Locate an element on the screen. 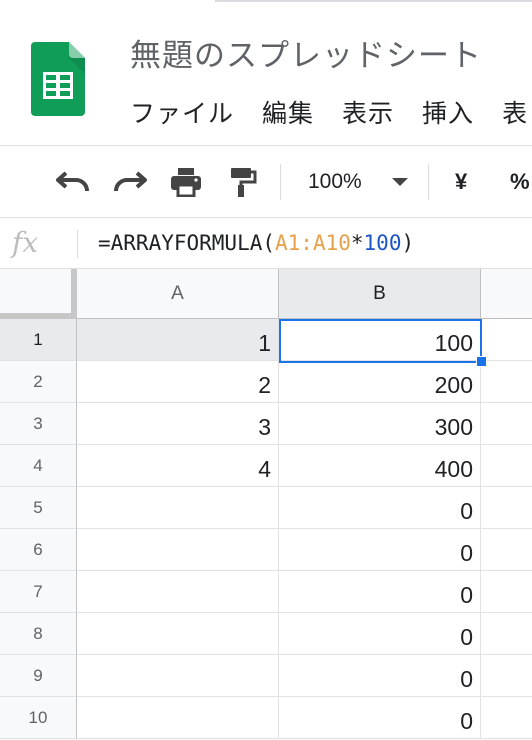 Image resolution: width=532 pixels, height=740 pixels. menu-file: ファイル is located at coordinates (182, 112).